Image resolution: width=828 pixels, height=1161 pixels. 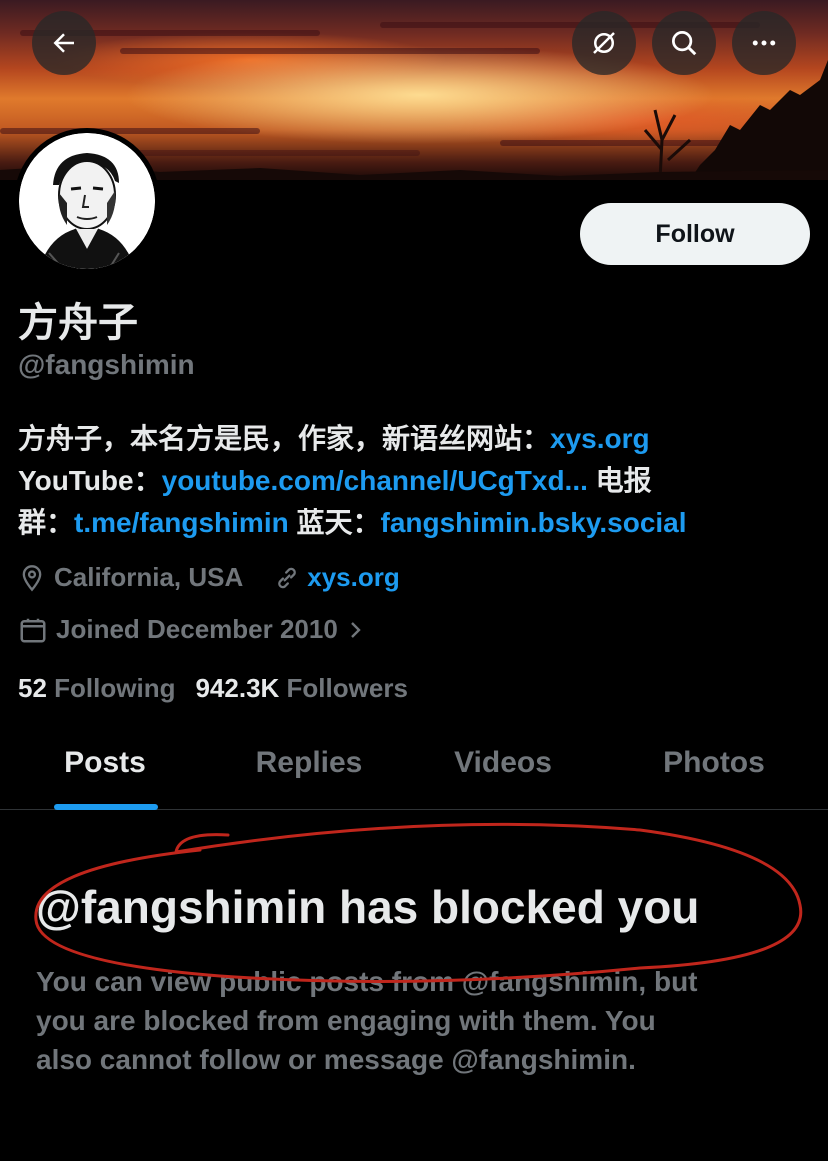 I want to click on search-button, so click(x=684, y=43).